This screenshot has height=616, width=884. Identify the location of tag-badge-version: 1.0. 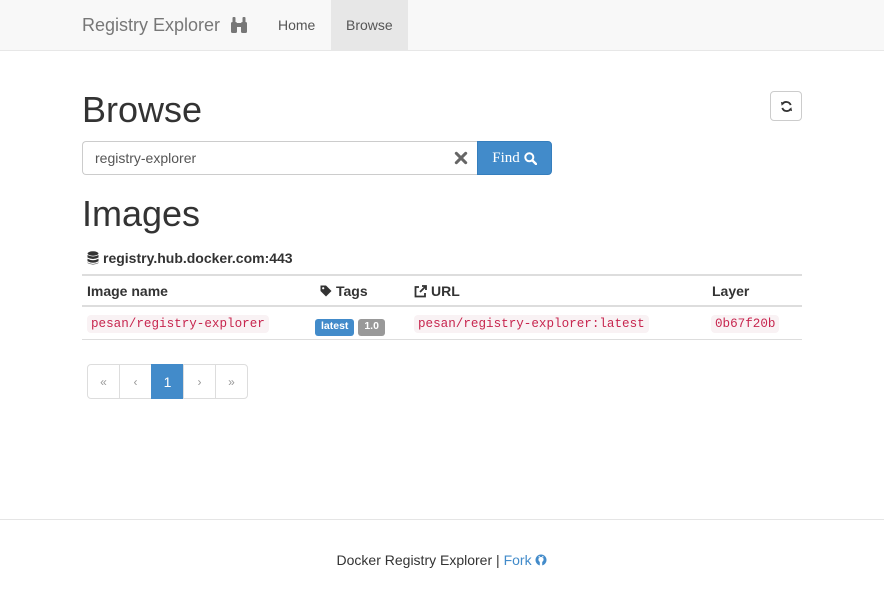
(371, 327).